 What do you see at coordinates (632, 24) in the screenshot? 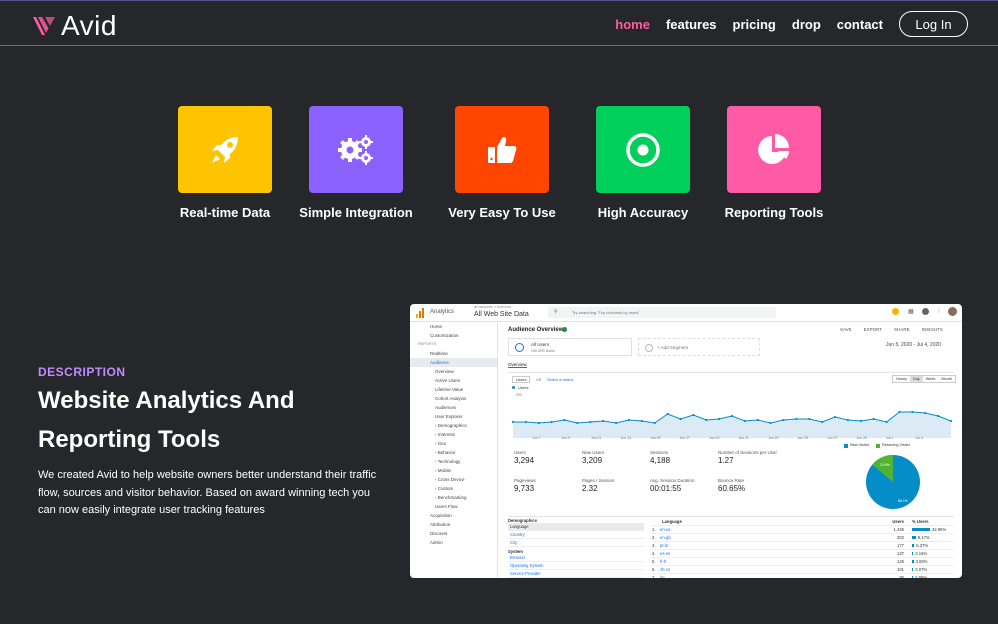
I see `nav-home: home` at bounding box center [632, 24].